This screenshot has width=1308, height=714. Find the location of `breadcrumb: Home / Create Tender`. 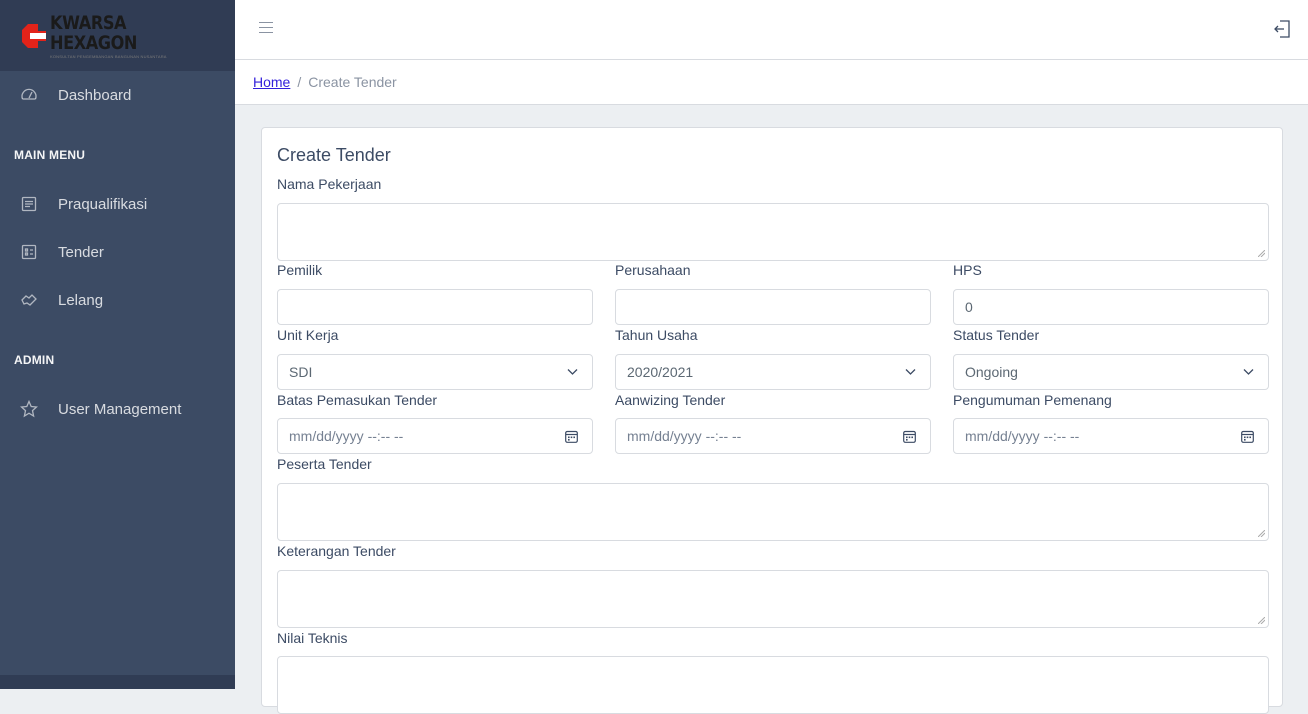

breadcrumb: Home / Create Tender is located at coordinates (771, 82).